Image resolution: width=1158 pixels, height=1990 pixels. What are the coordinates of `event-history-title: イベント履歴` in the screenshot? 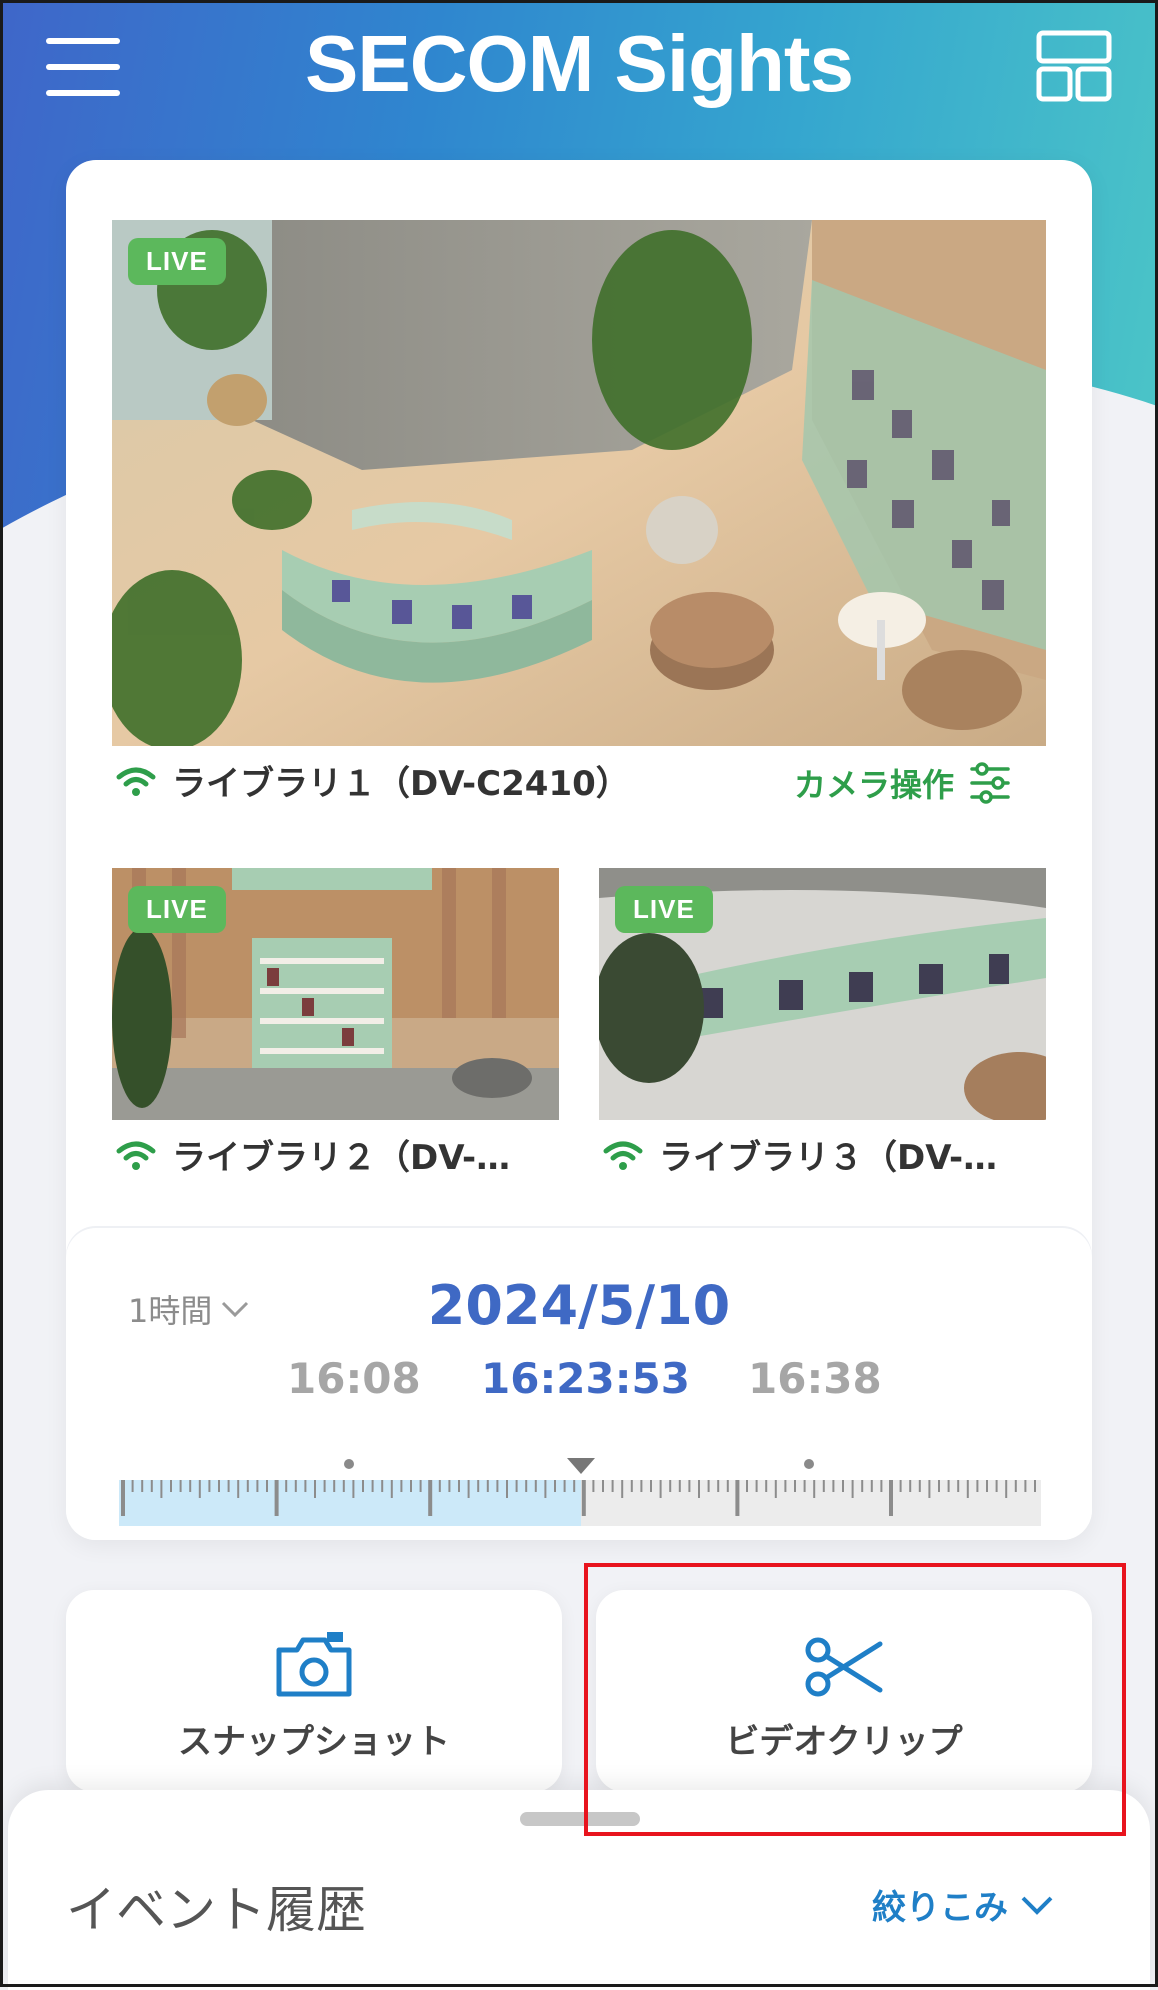 It's located at (216, 1910).